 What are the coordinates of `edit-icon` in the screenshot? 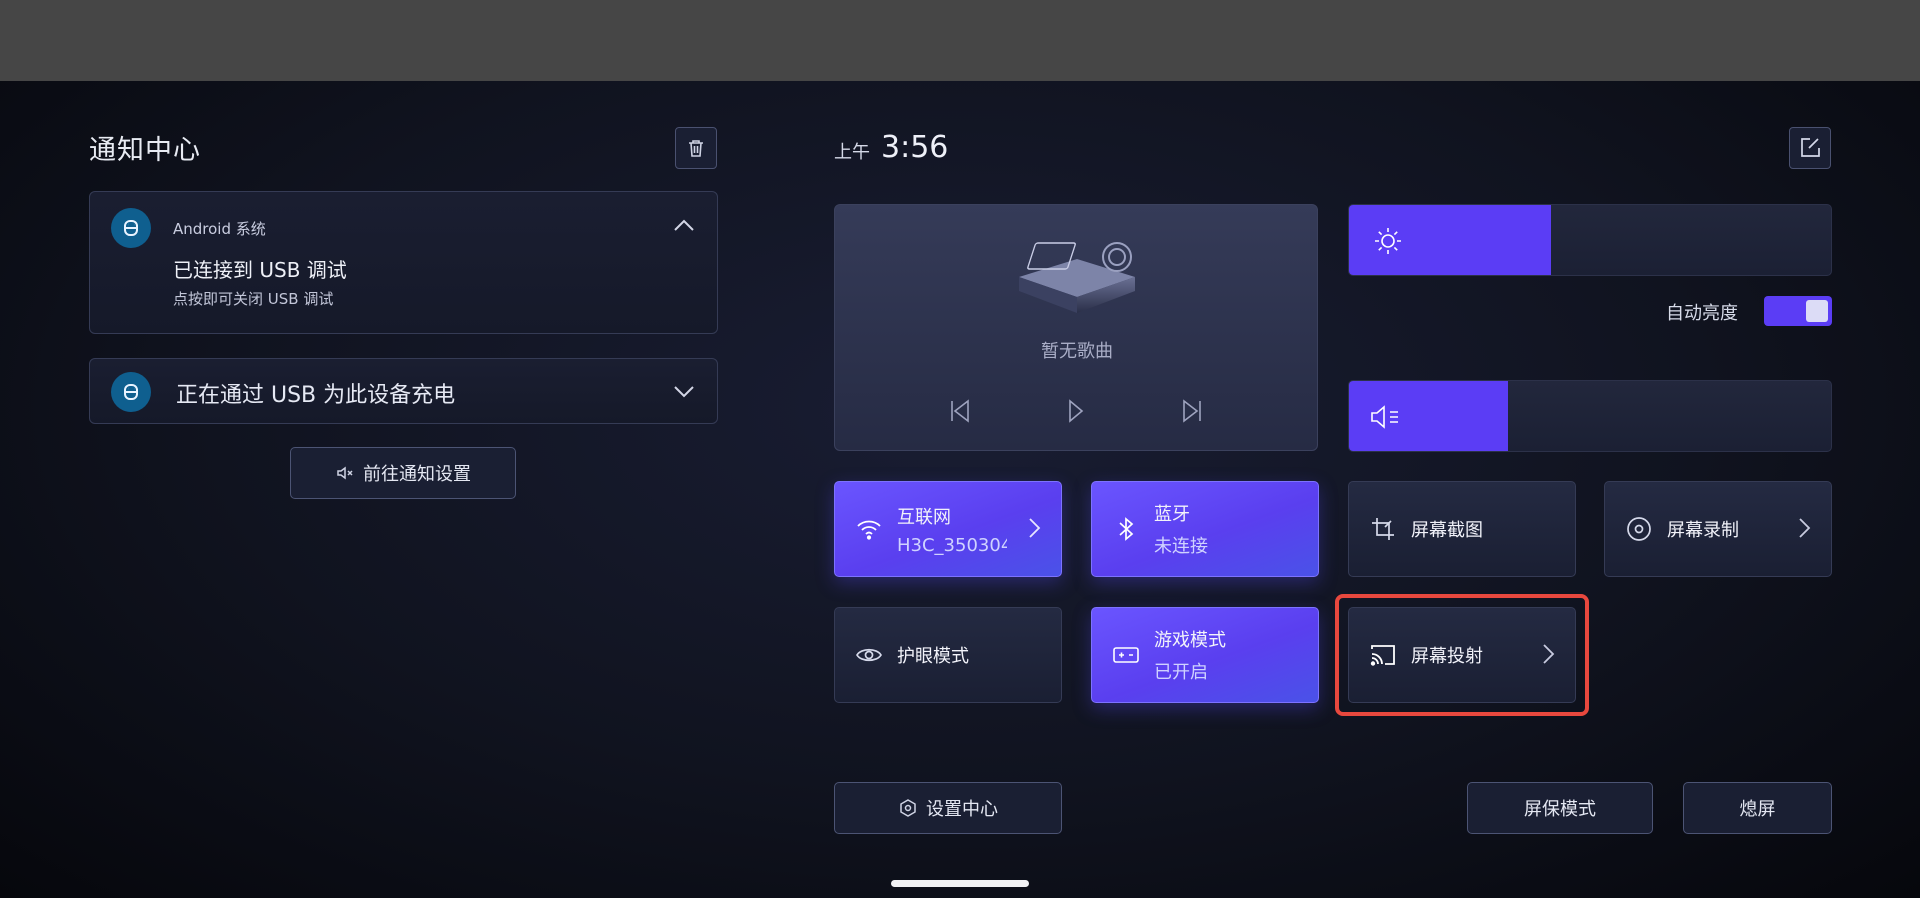 It's located at (1810, 147).